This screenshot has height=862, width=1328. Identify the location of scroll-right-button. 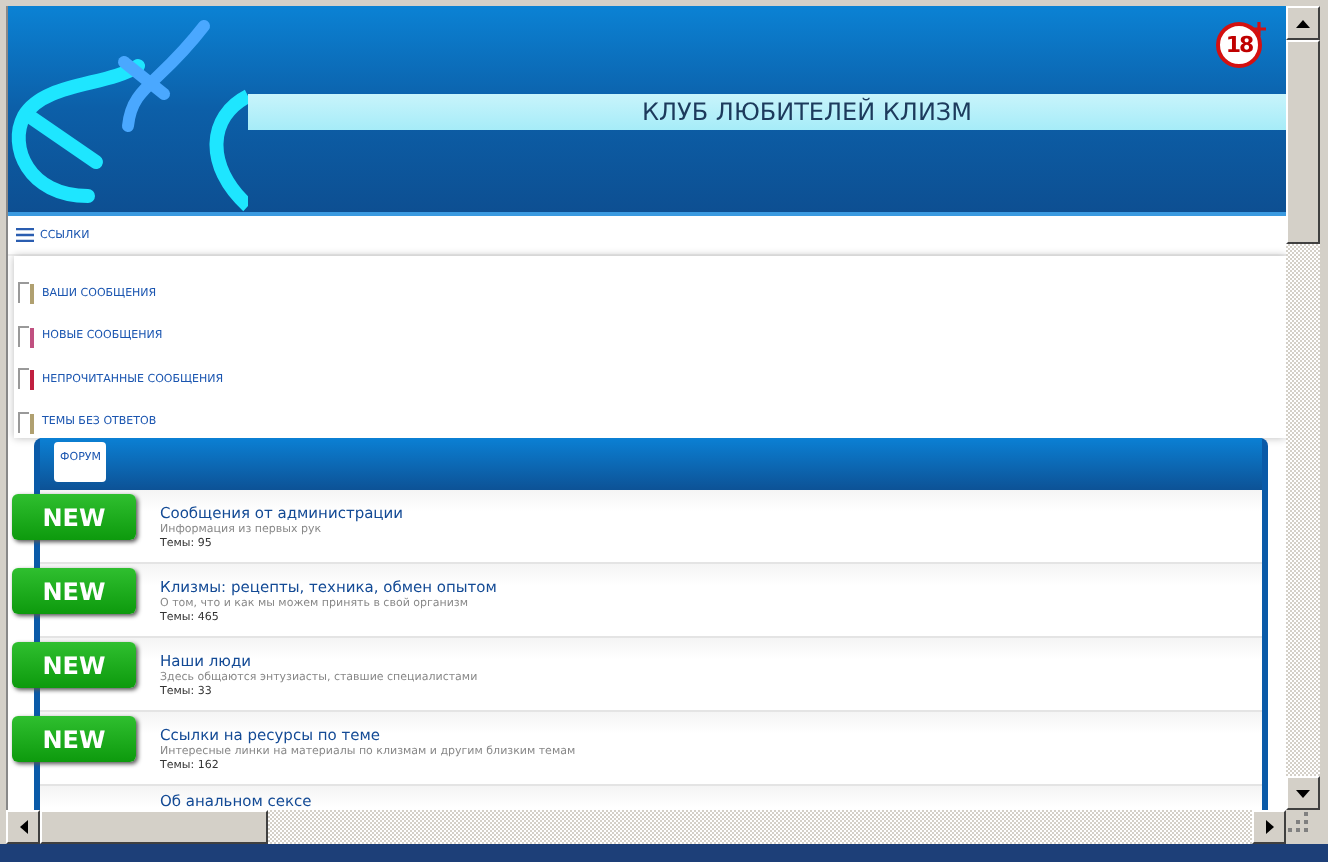
(1269, 827).